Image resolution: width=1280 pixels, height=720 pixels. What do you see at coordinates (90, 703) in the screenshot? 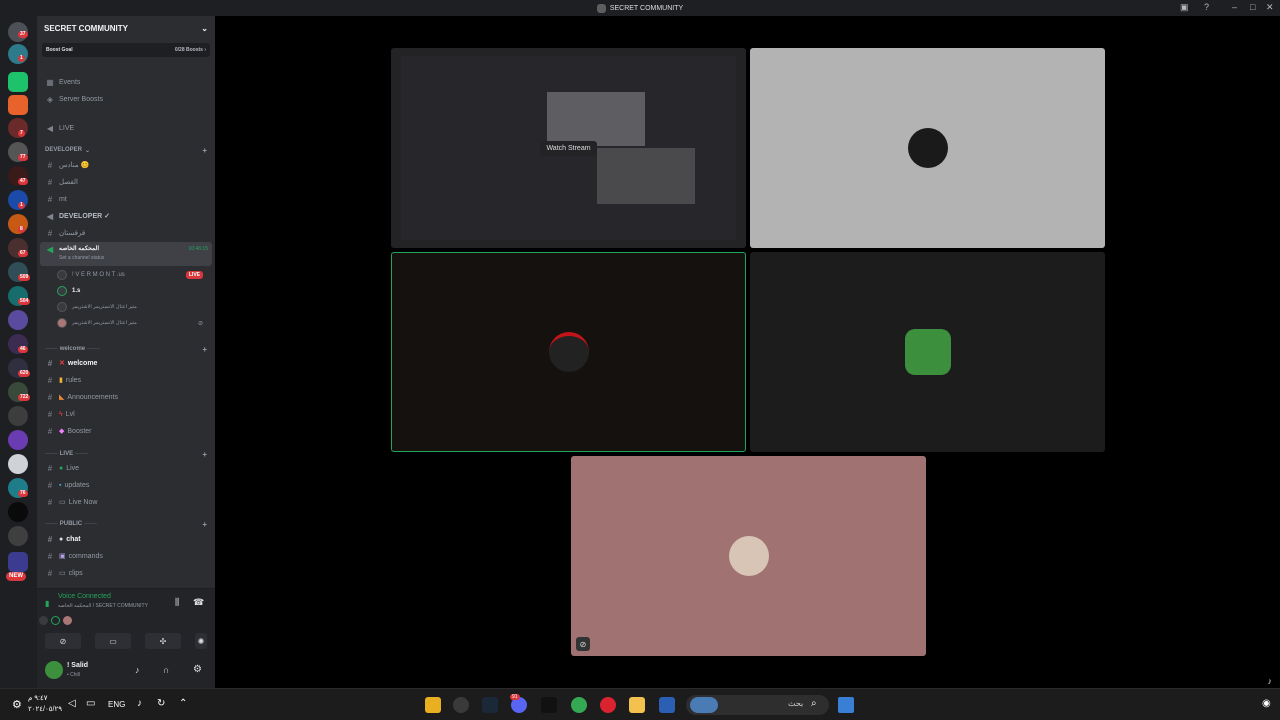
I see `network-icon: ▭` at bounding box center [90, 703].